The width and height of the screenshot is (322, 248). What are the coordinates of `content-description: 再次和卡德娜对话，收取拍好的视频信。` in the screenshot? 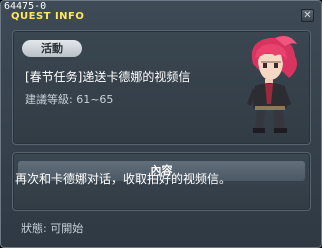 It's located at (123, 179).